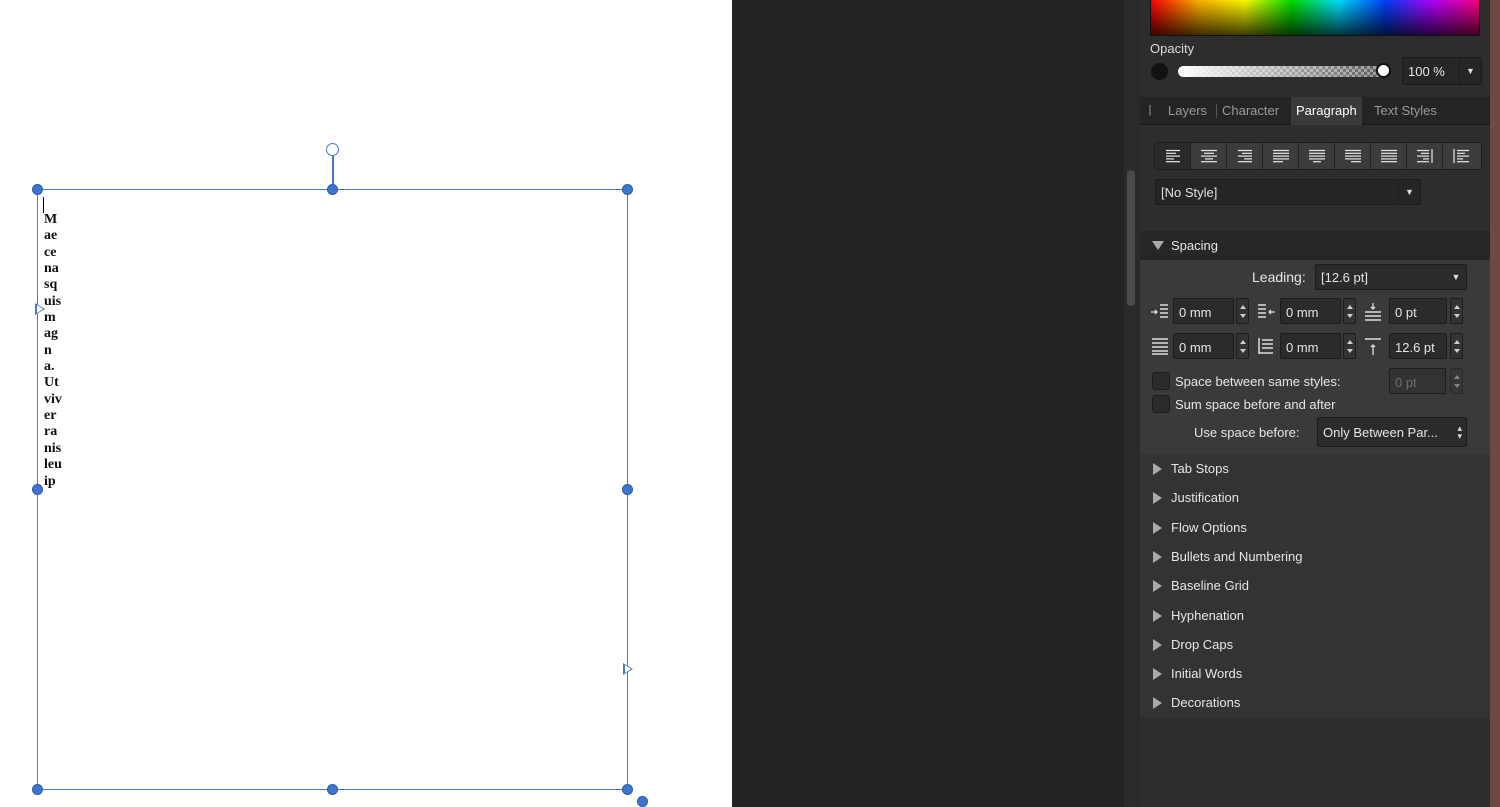  I want to click on space-between-same-styles-field: 0 pt, so click(1417, 381).